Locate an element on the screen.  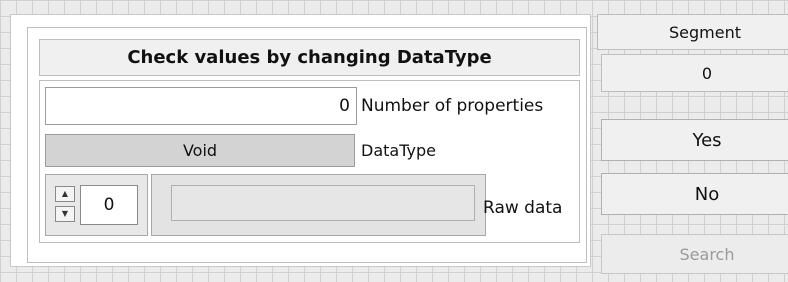
decrement-icon: ▼ is located at coordinates (65, 214).